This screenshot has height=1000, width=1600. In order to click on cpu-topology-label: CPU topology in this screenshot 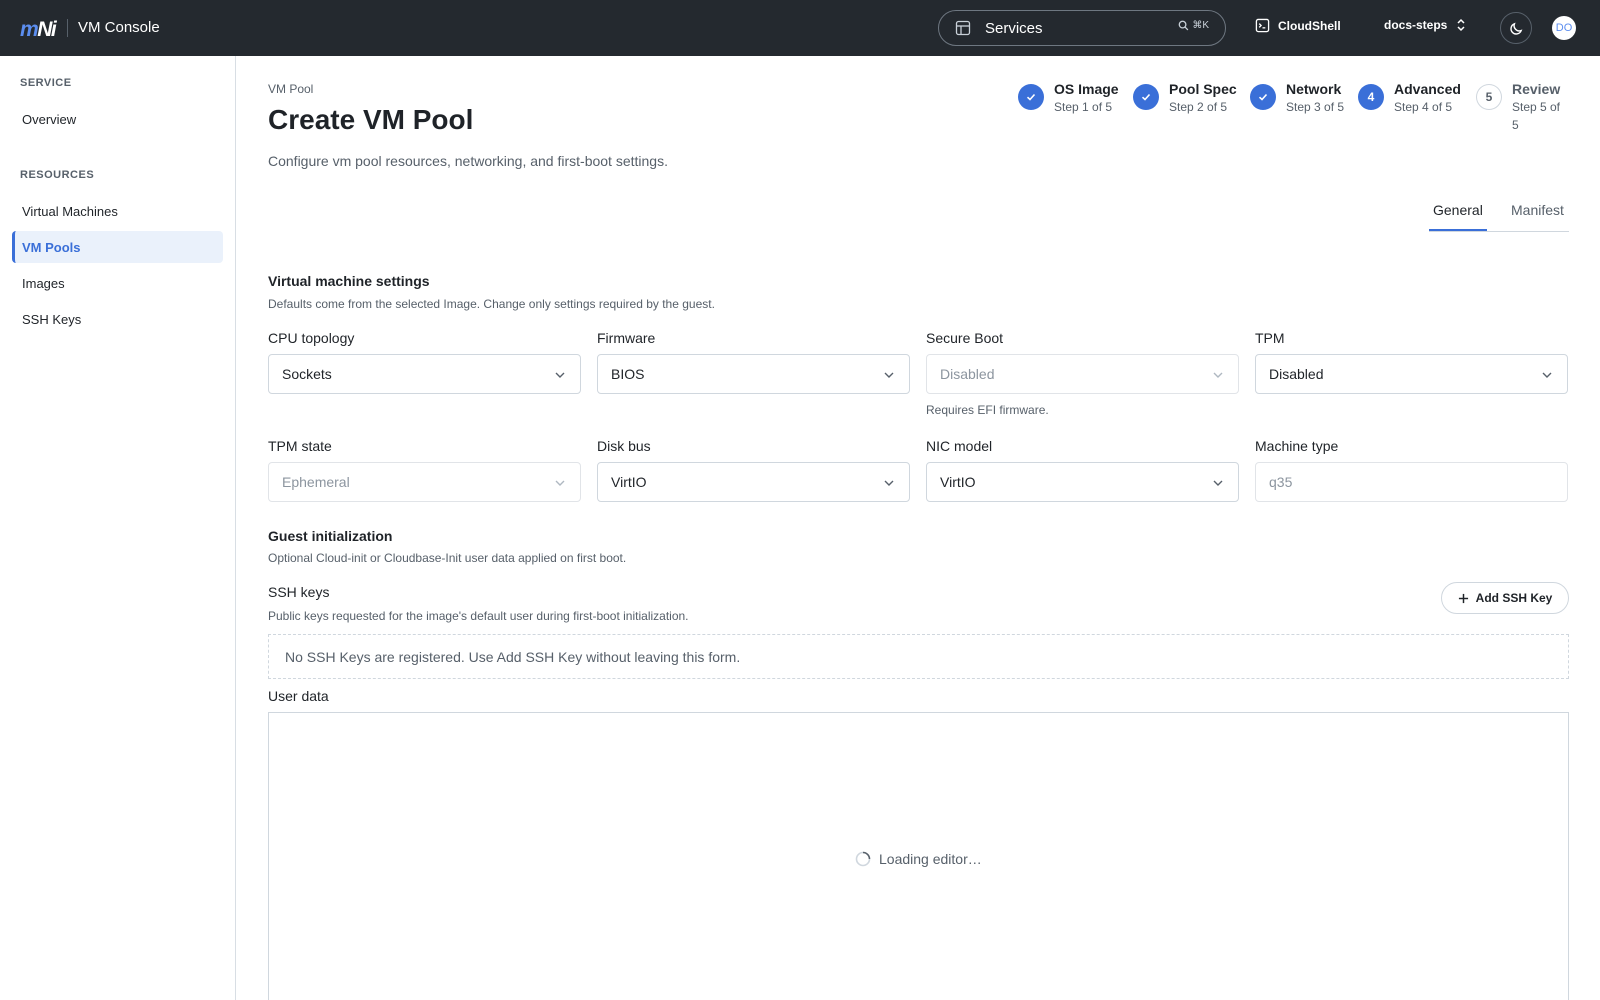, I will do `click(311, 338)`.